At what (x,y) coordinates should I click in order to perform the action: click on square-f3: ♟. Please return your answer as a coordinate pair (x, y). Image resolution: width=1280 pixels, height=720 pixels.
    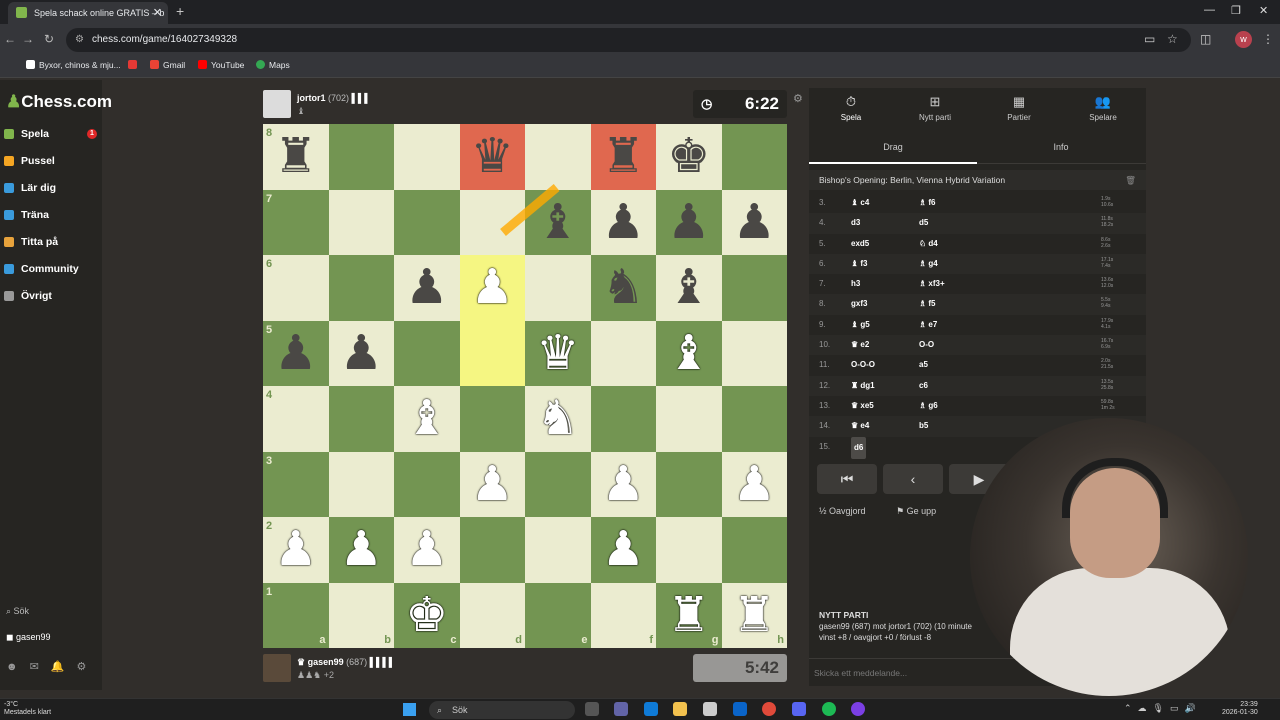
    Looking at the image, I should click on (623, 484).